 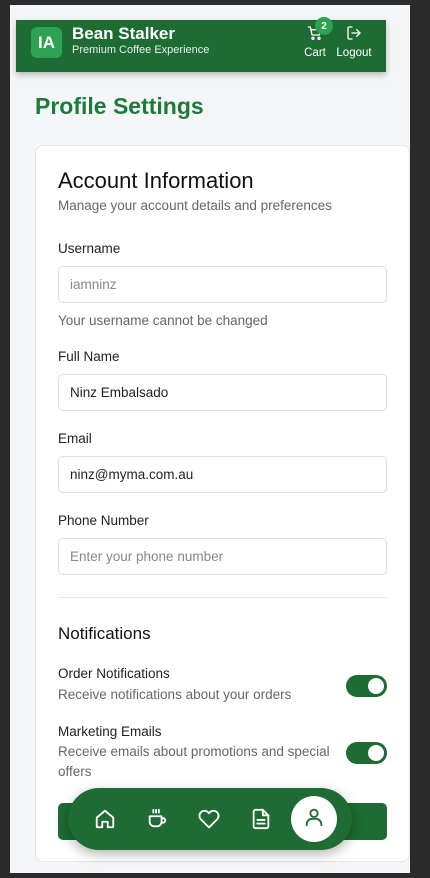 What do you see at coordinates (175, 694) in the screenshot?
I see `order-notifications-desc: Receive notifications about your orders` at bounding box center [175, 694].